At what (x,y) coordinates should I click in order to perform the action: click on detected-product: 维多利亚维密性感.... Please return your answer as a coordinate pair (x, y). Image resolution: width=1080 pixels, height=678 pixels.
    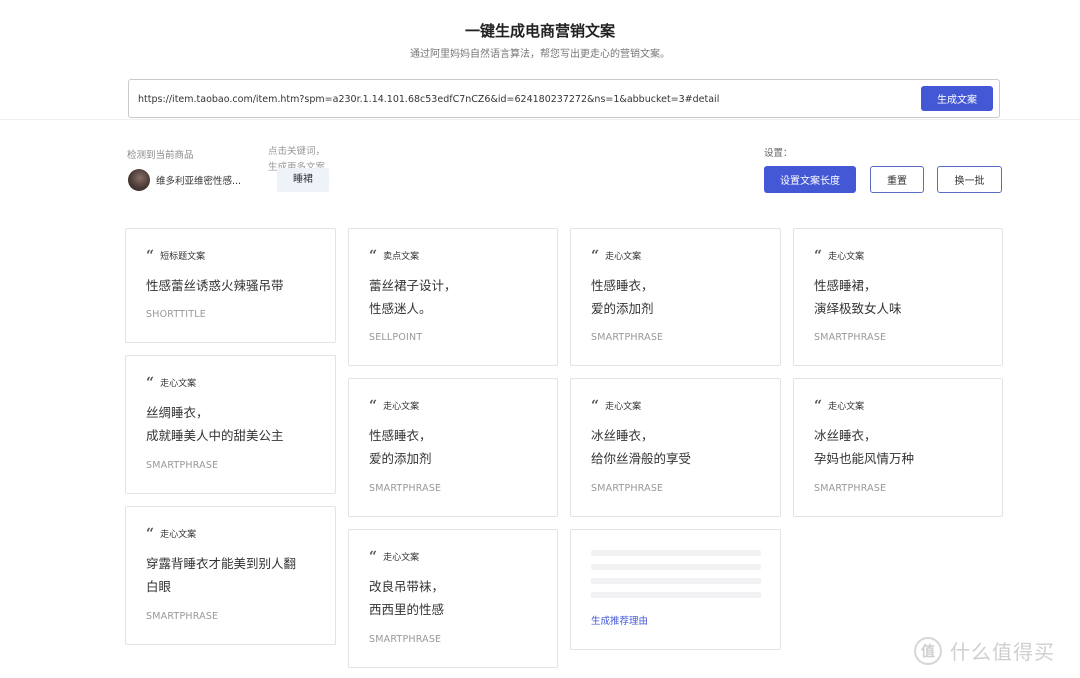
    Looking at the image, I should click on (184, 180).